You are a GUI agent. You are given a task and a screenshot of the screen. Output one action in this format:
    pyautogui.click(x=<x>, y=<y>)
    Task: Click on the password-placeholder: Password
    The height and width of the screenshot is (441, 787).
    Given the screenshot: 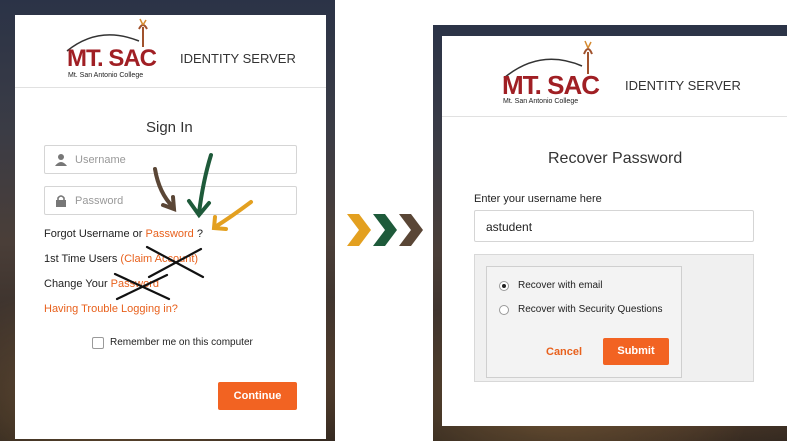 What is the action you would take?
    pyautogui.click(x=99, y=200)
    